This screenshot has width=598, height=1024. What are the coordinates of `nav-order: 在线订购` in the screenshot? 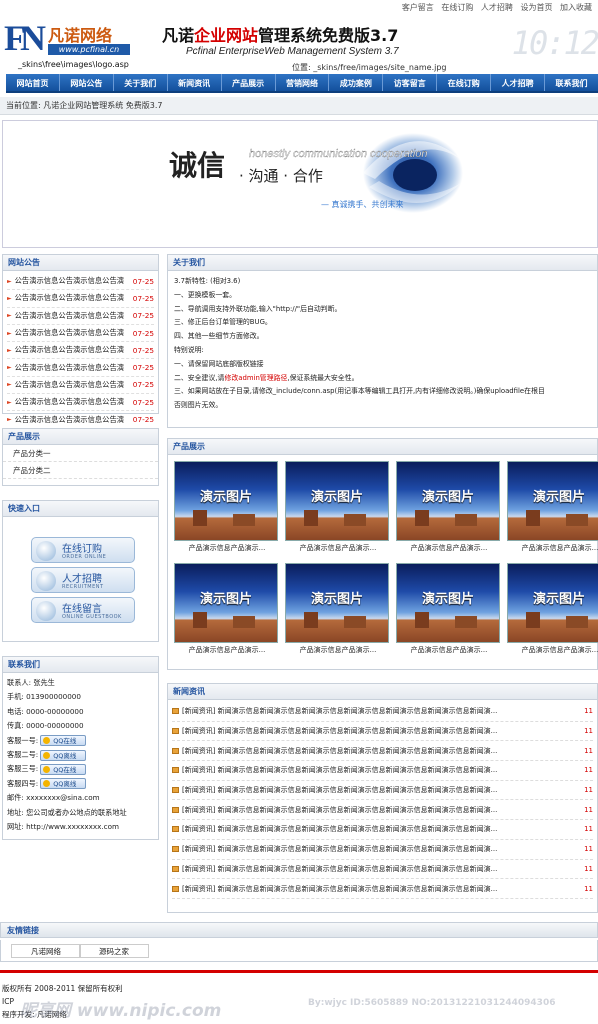 It's located at (464, 82).